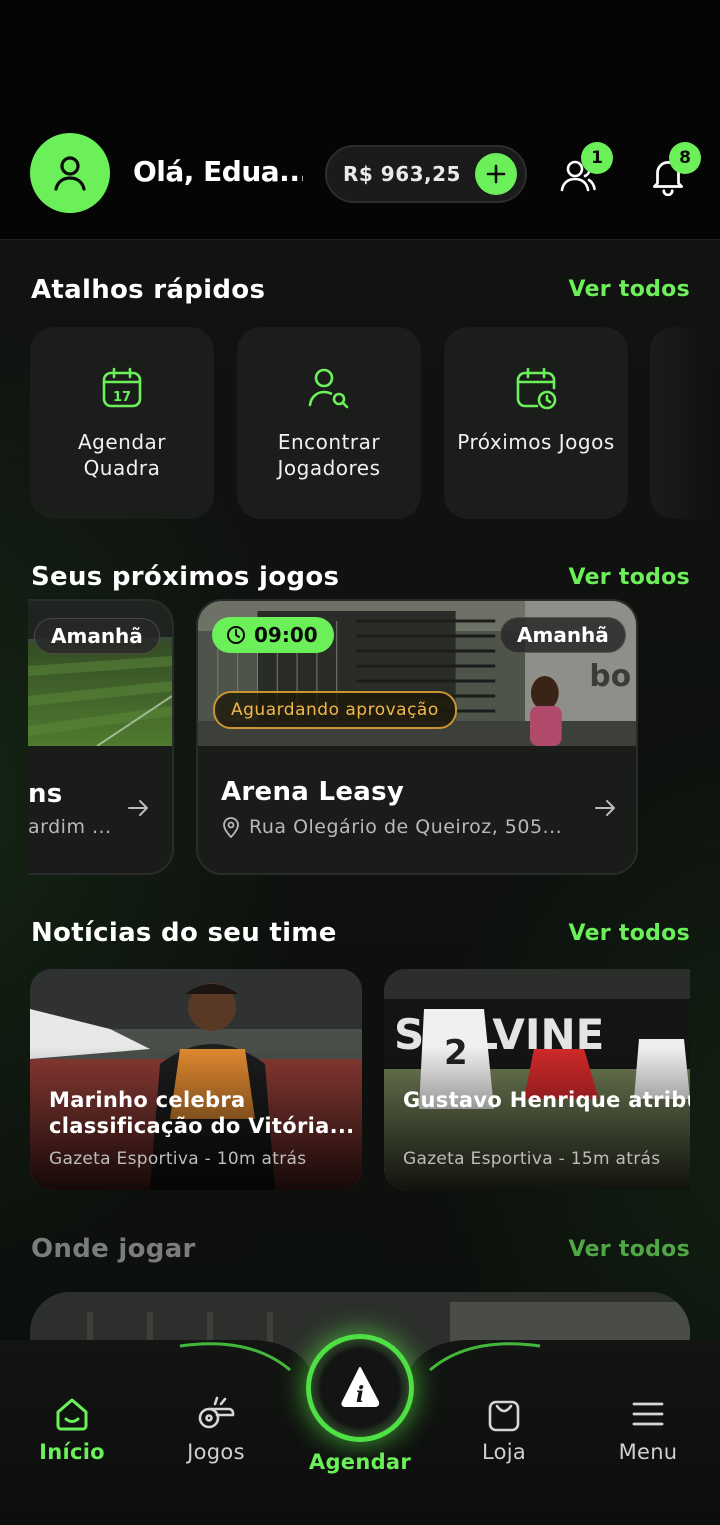  Describe the element at coordinates (72, 1452) in the screenshot. I see `nav-label: Início` at that location.